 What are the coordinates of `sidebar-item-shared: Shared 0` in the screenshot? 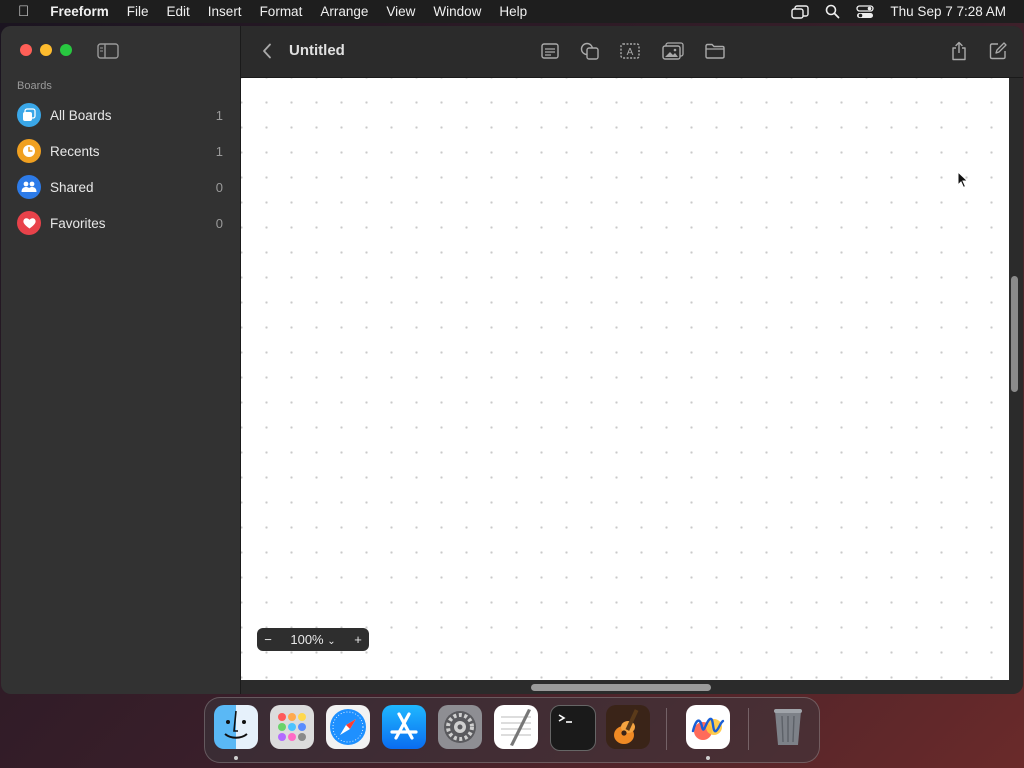 It's located at (120, 187).